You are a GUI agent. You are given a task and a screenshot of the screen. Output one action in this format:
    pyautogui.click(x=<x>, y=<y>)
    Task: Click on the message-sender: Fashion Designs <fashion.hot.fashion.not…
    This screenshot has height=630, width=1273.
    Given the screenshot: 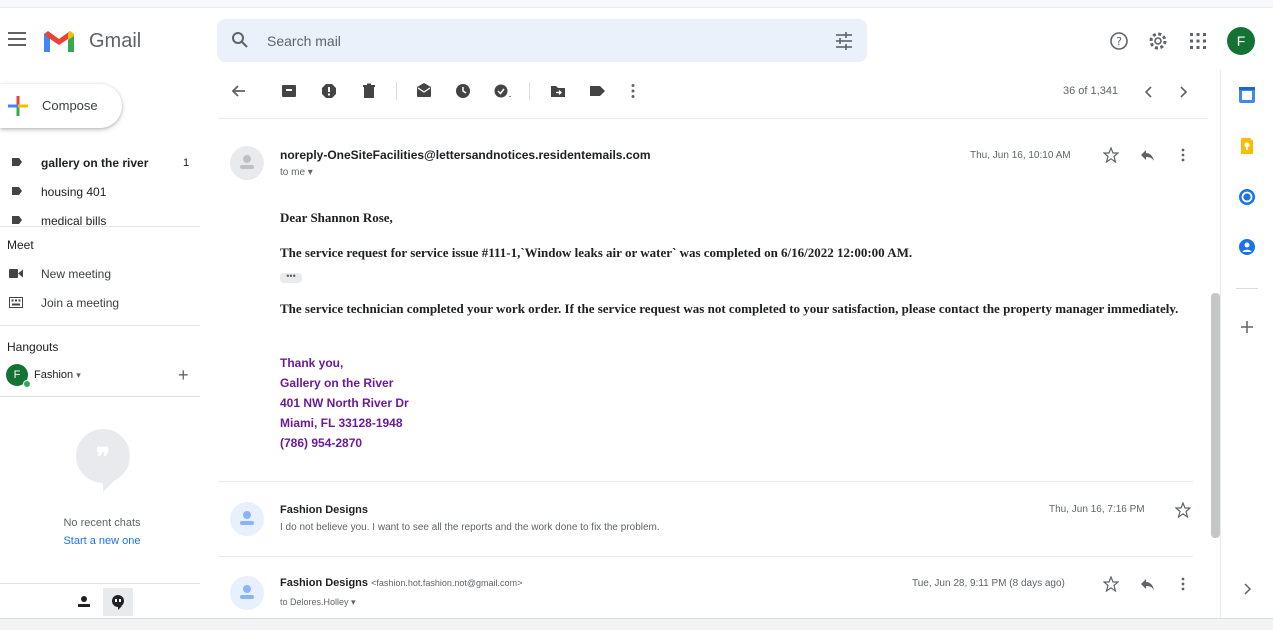 What is the action you would take?
    pyautogui.click(x=401, y=583)
    